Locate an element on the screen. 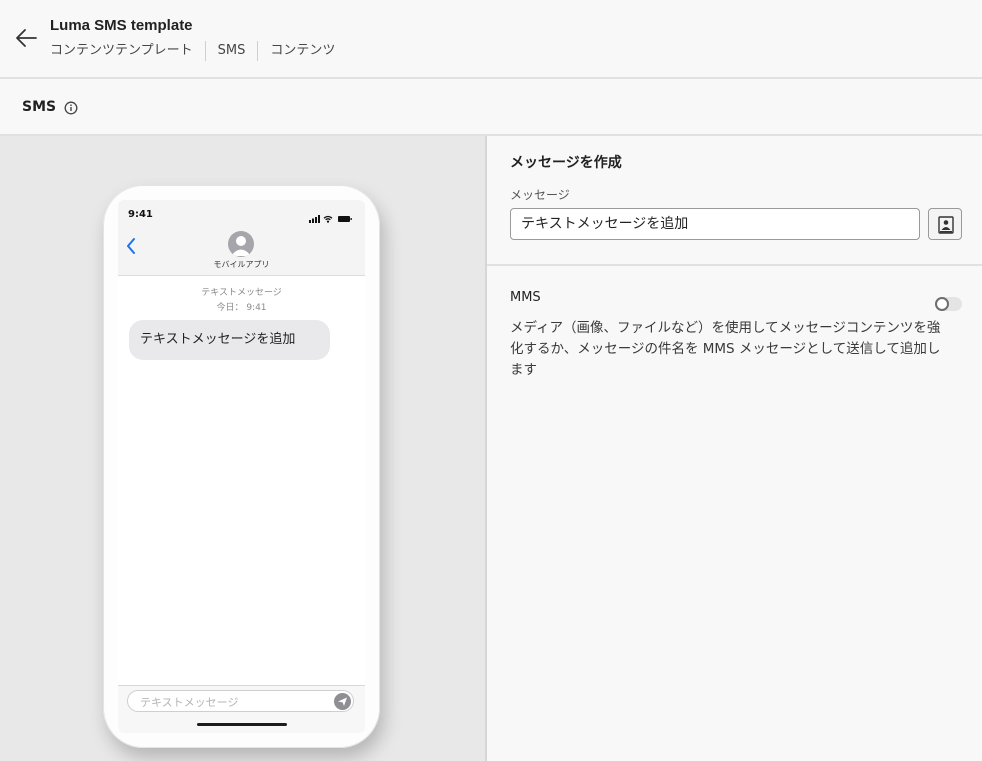  phone-status-bar: 9:41 is located at coordinates (241, 214).